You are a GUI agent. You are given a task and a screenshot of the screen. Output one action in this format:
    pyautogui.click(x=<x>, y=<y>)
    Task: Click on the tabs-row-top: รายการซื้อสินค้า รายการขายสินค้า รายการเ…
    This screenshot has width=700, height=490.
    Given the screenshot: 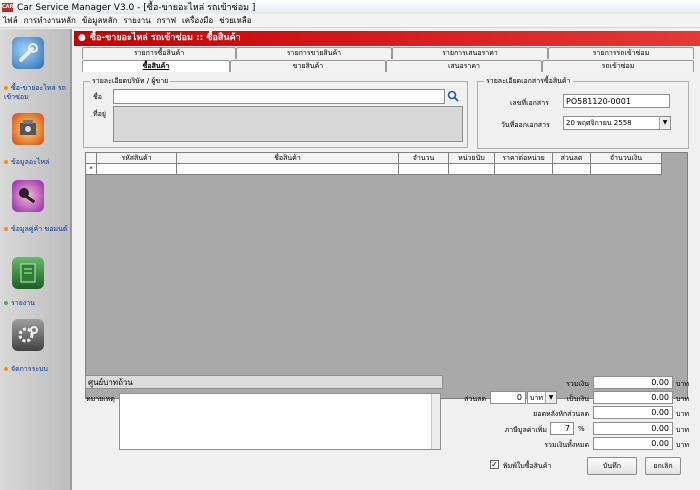 What is the action you would take?
    pyautogui.click(x=388, y=53)
    